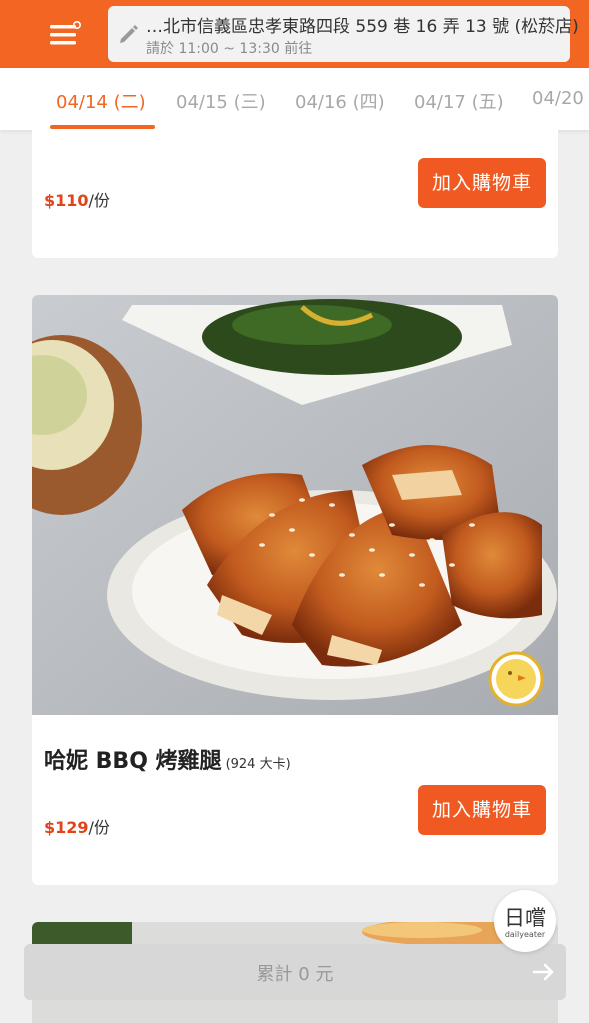 The width and height of the screenshot is (589, 1023). I want to click on item-price: $129/份, so click(77, 827).